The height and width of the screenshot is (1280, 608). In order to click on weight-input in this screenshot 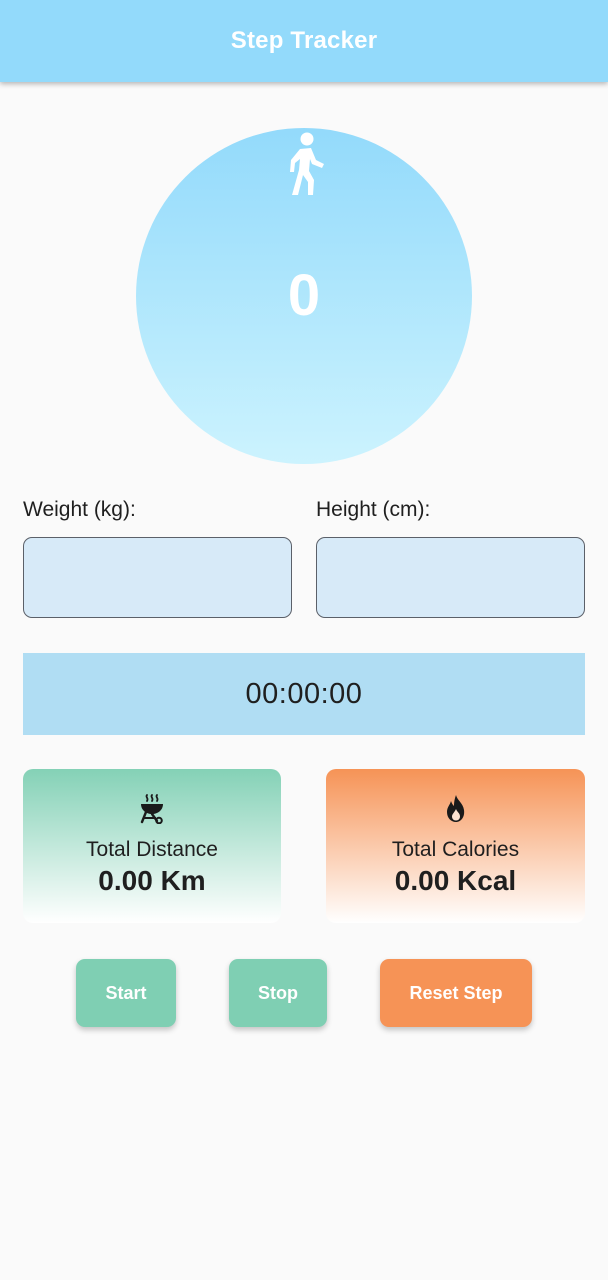, I will do `click(157, 577)`.